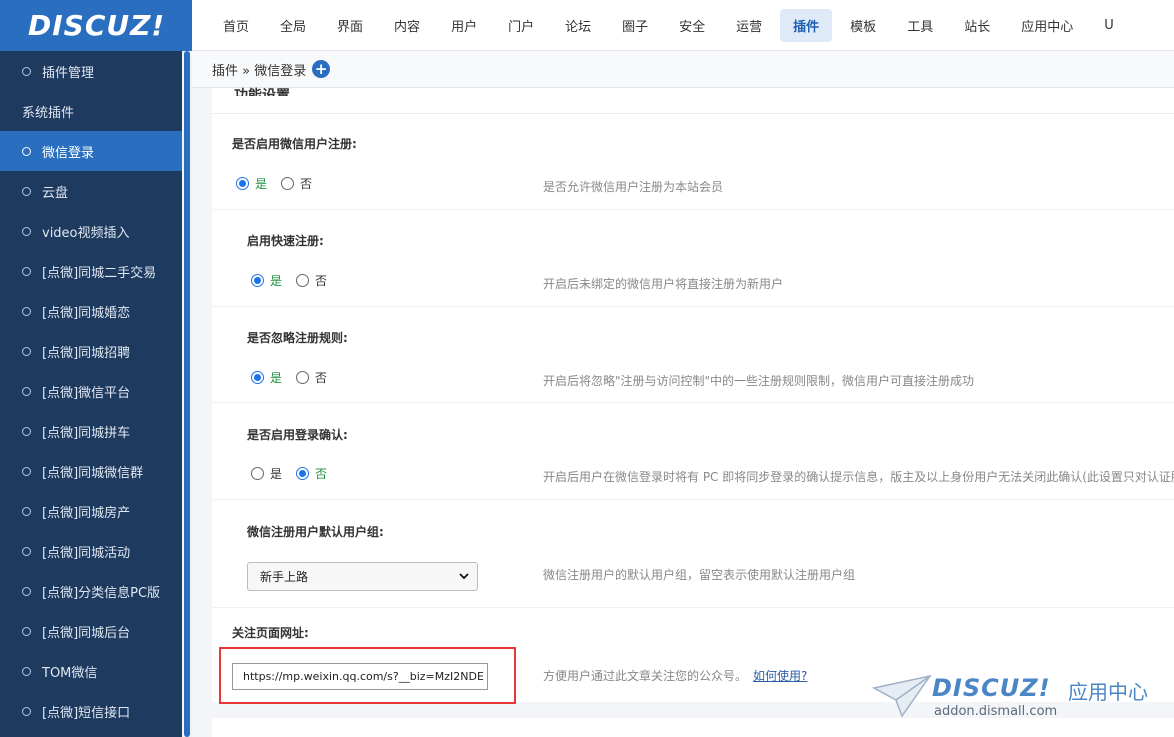  I want to click on setting-label: 是否启用登录确认:, so click(297, 435).